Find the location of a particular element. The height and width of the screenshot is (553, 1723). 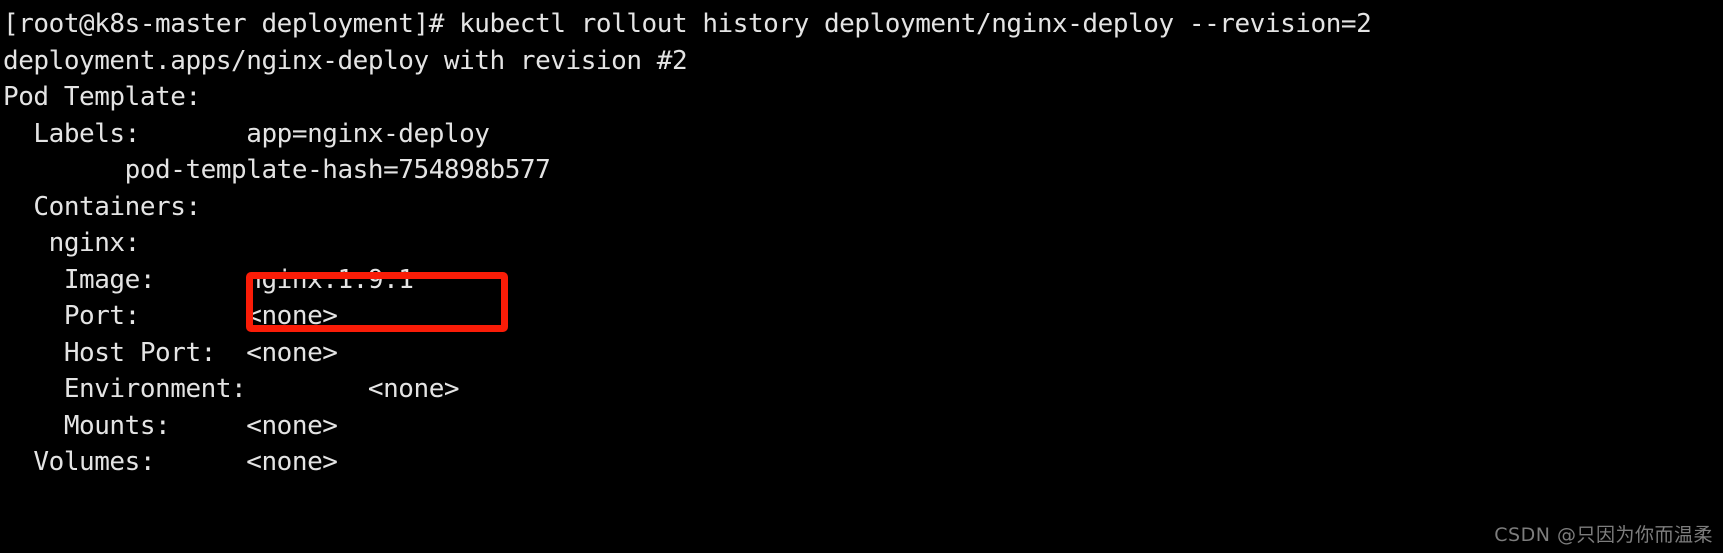

terminal-line-pod-template-hash: pod-template-hash=754898b577 is located at coordinates (277, 170).